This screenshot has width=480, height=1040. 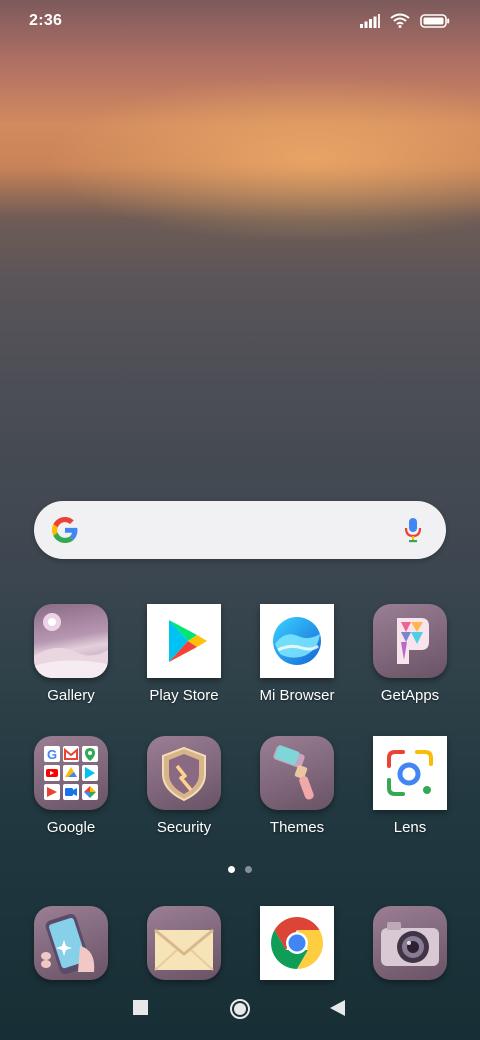 What do you see at coordinates (46, 20) in the screenshot?
I see `clock: 2:36` at bounding box center [46, 20].